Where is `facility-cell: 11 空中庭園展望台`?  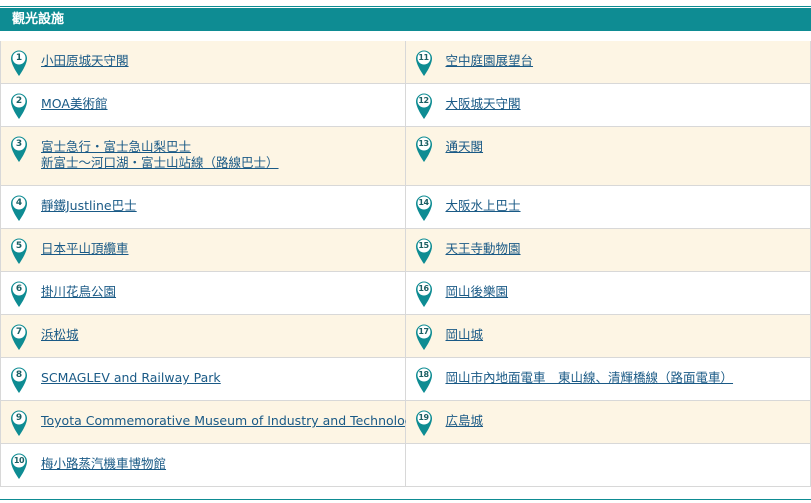
facility-cell: 11 空中庭園展望台 is located at coordinates (608, 62).